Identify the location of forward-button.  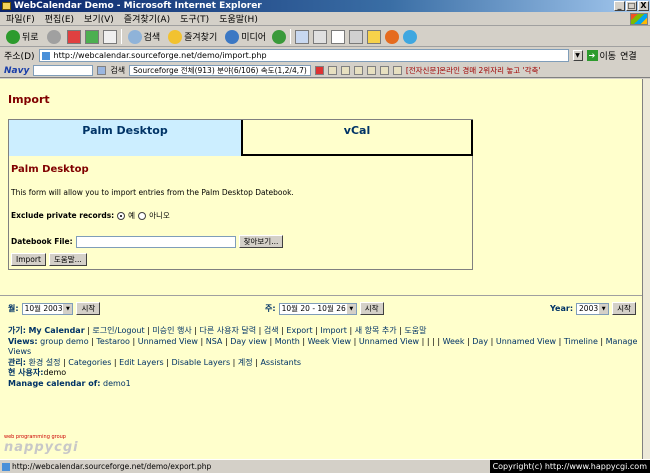
(54, 36).